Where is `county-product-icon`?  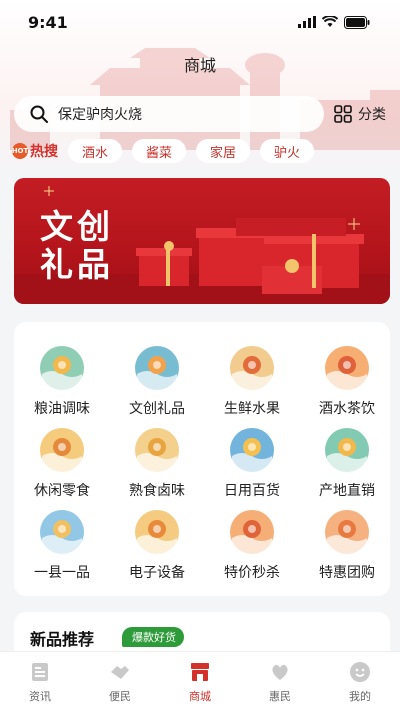 county-product-icon is located at coordinates (62, 532).